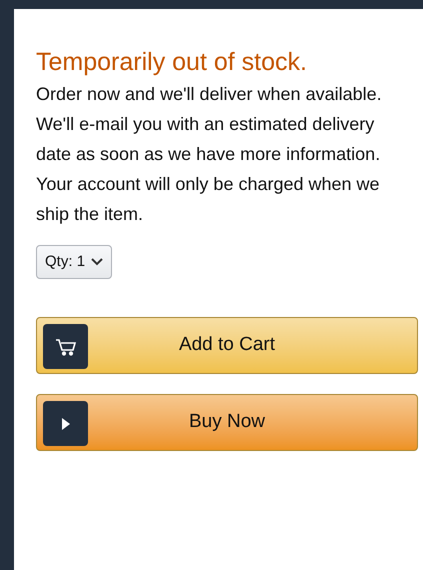  I want to click on play-icon, so click(65, 423).